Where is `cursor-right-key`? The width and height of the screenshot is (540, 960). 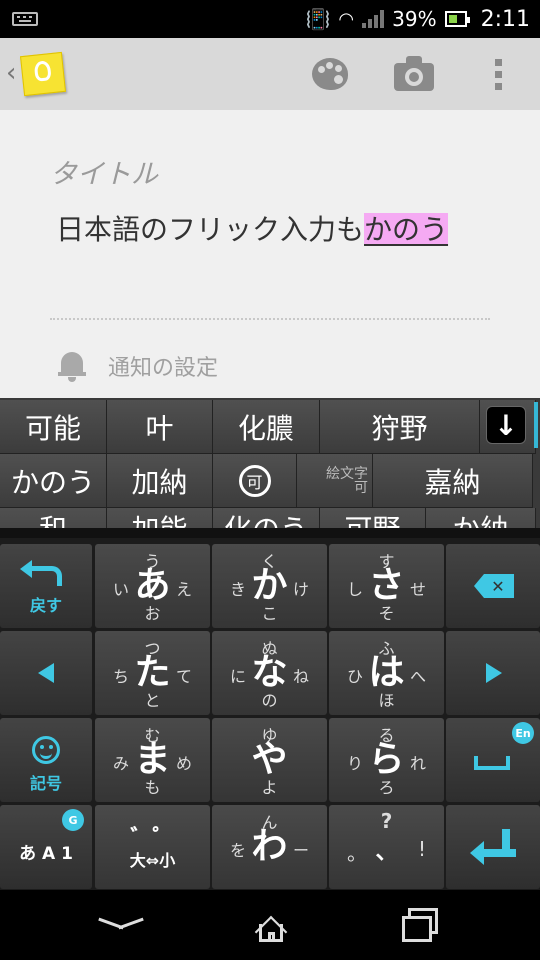 cursor-right-key is located at coordinates (493, 673).